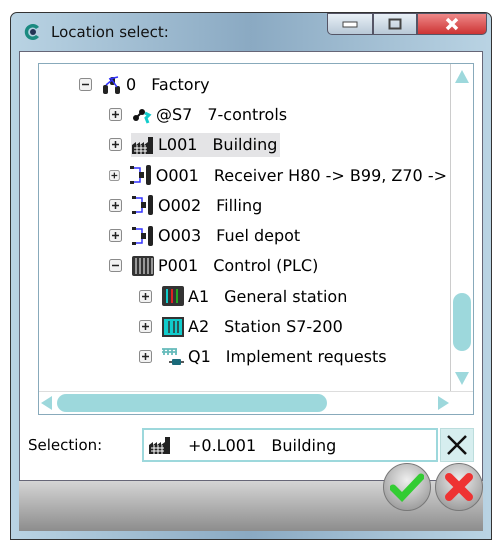  I want to click on tree-item: O003 Fuel depot, so click(217, 235).